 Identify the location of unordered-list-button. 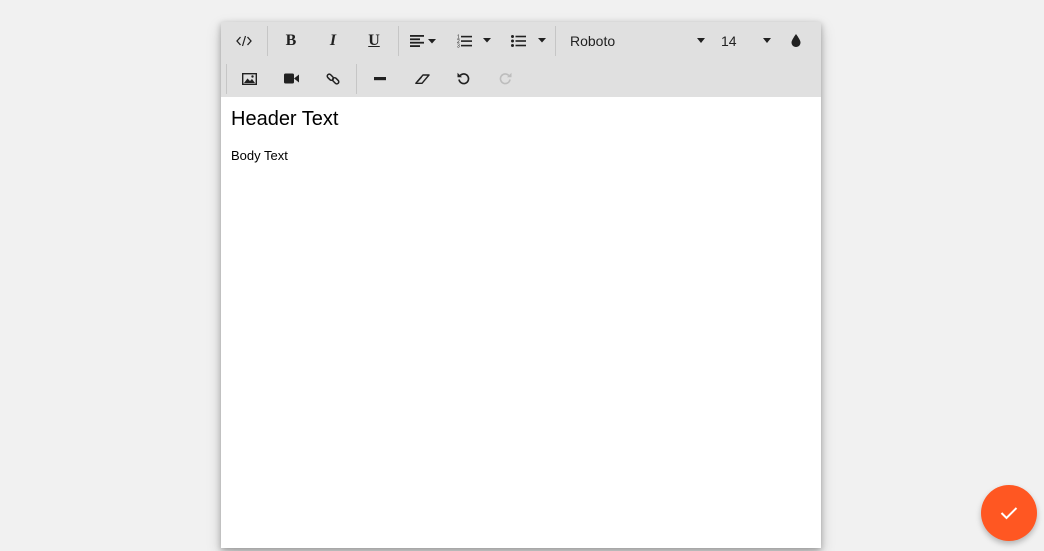
(518, 40).